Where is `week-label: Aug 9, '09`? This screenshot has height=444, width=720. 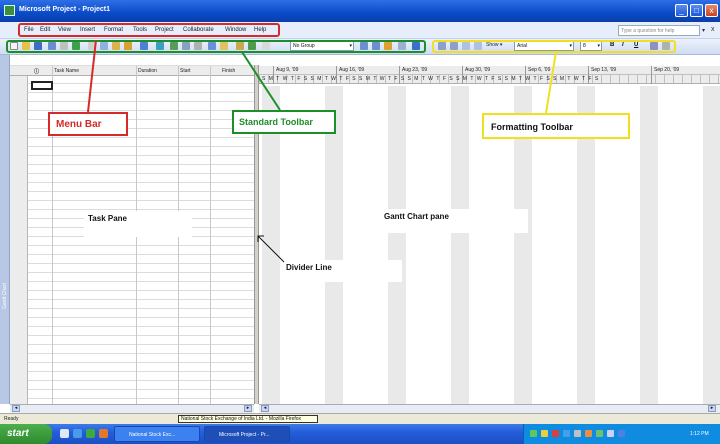
week-label: Aug 9, '09 is located at coordinates (287, 70).